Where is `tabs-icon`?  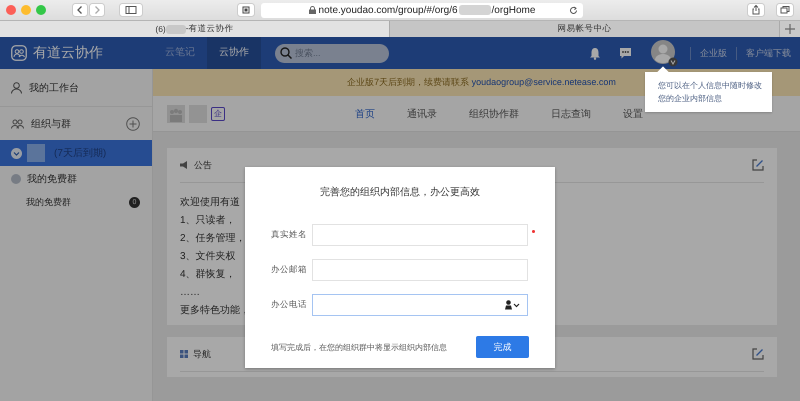
tabs-icon is located at coordinates (785, 10).